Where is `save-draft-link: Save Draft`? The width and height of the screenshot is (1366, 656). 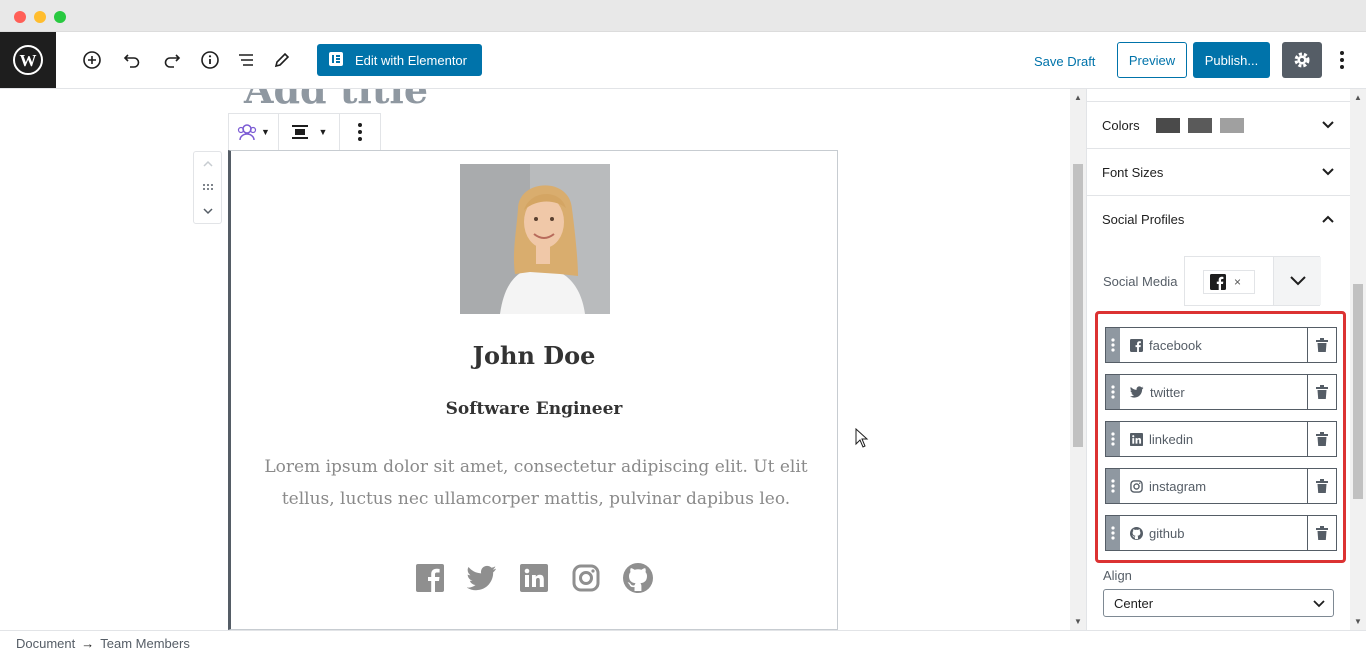
save-draft-link: Save Draft is located at coordinates (1064, 61).